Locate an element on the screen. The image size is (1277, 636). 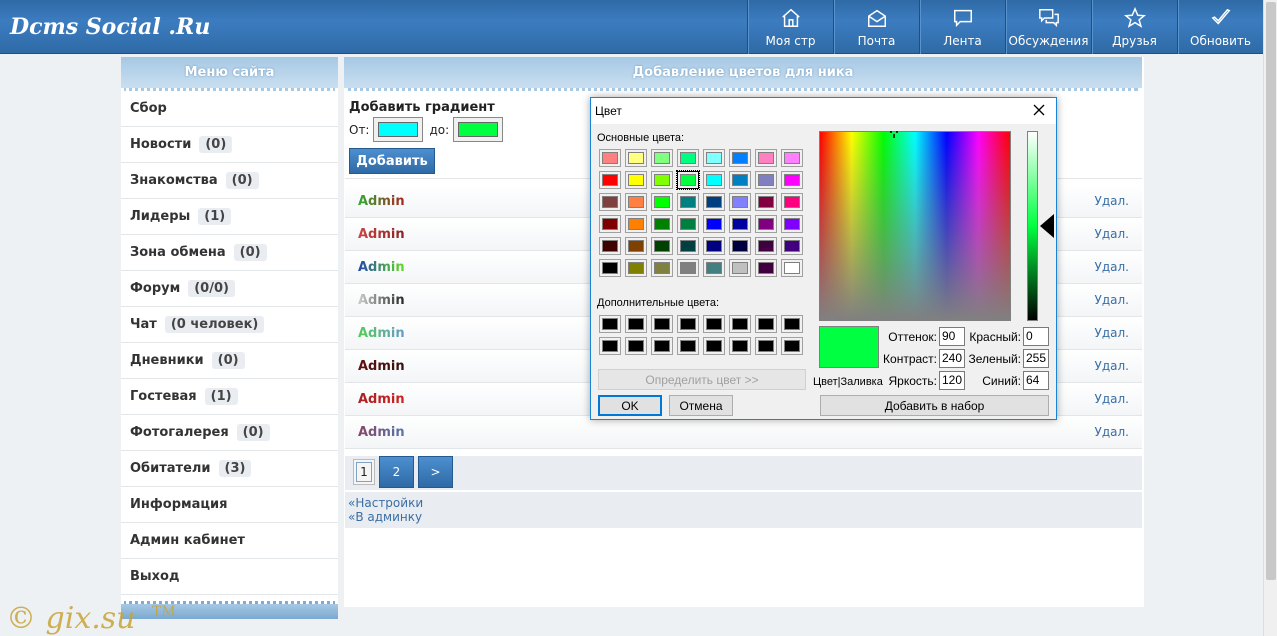
sidebar-item: Дневники (0) is located at coordinates (229, 361).